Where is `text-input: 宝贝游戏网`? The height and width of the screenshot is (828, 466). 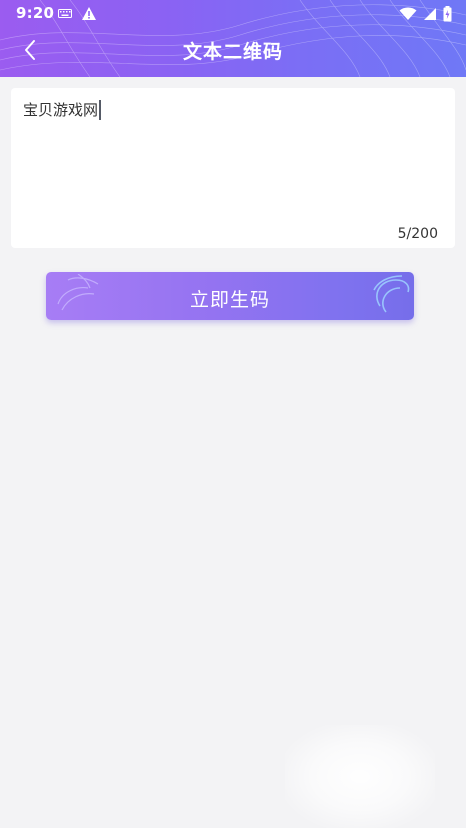 text-input: 宝贝游戏网 is located at coordinates (62, 110).